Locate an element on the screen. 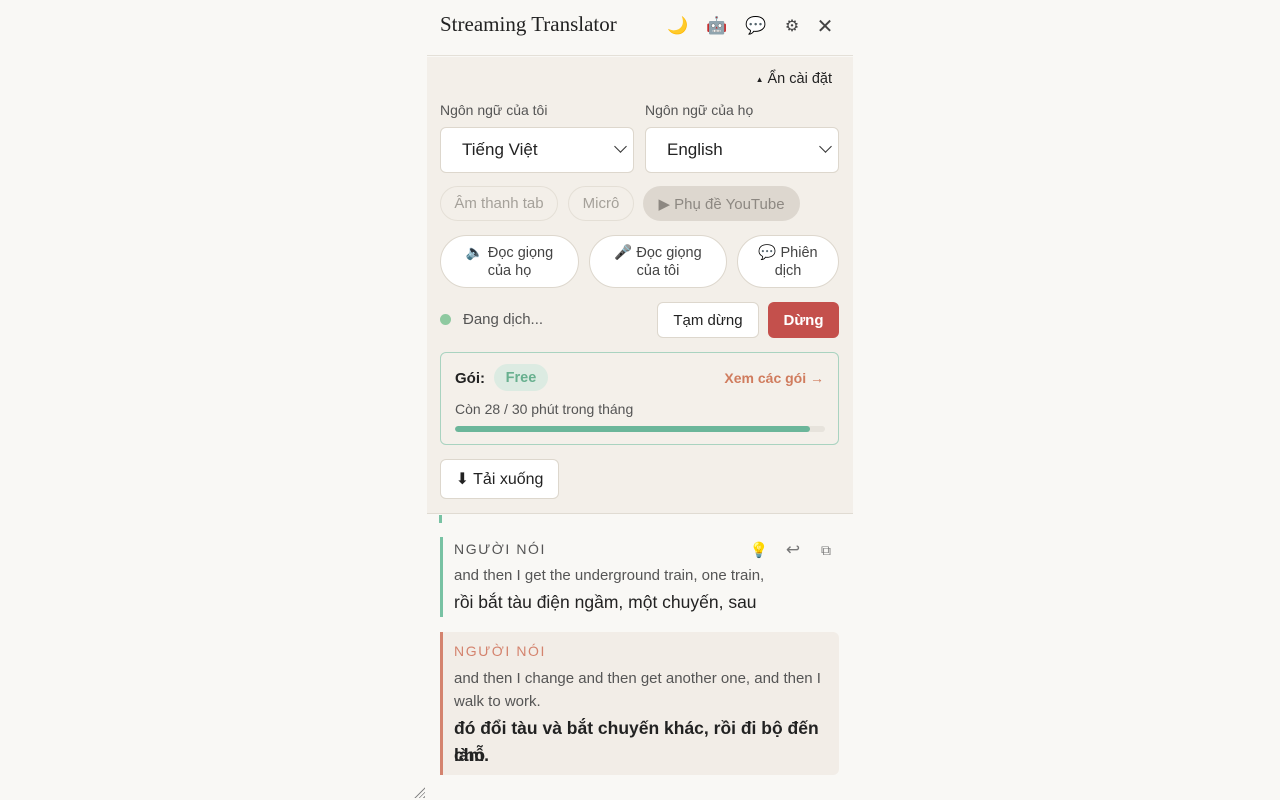 The width and height of the screenshot is (1280, 800). interpret-line2: dịch is located at coordinates (788, 270).